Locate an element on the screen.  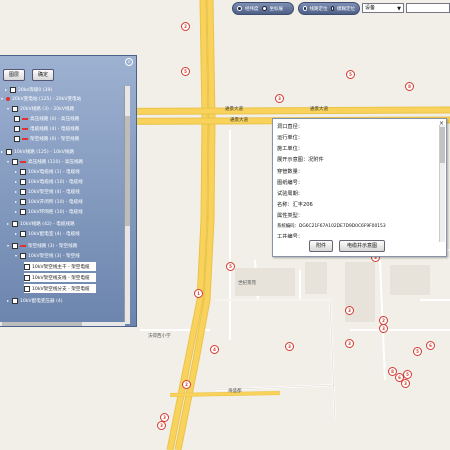
coordinate-radio is located at coordinates (264, 8).